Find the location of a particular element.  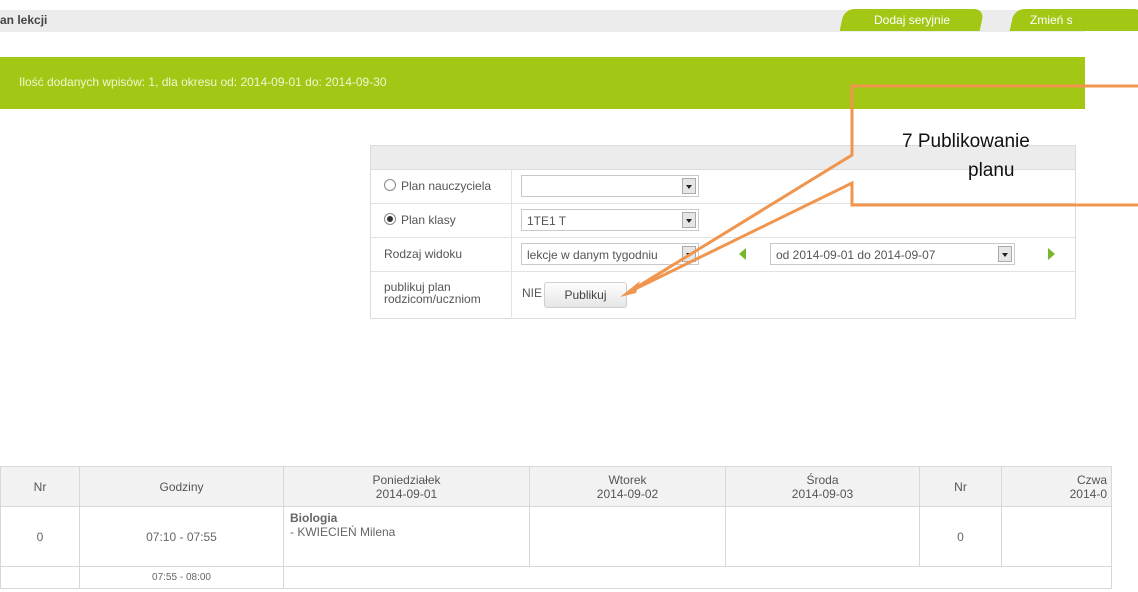

cell-nr-2: 0 is located at coordinates (960, 536).